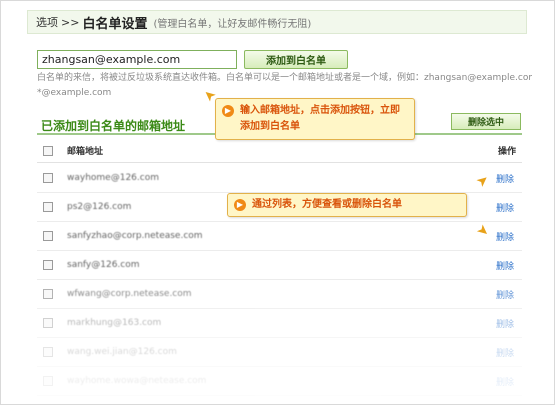  Describe the element at coordinates (137, 381) in the screenshot. I see `row-address: wayhome.wowa@netease.com` at that location.